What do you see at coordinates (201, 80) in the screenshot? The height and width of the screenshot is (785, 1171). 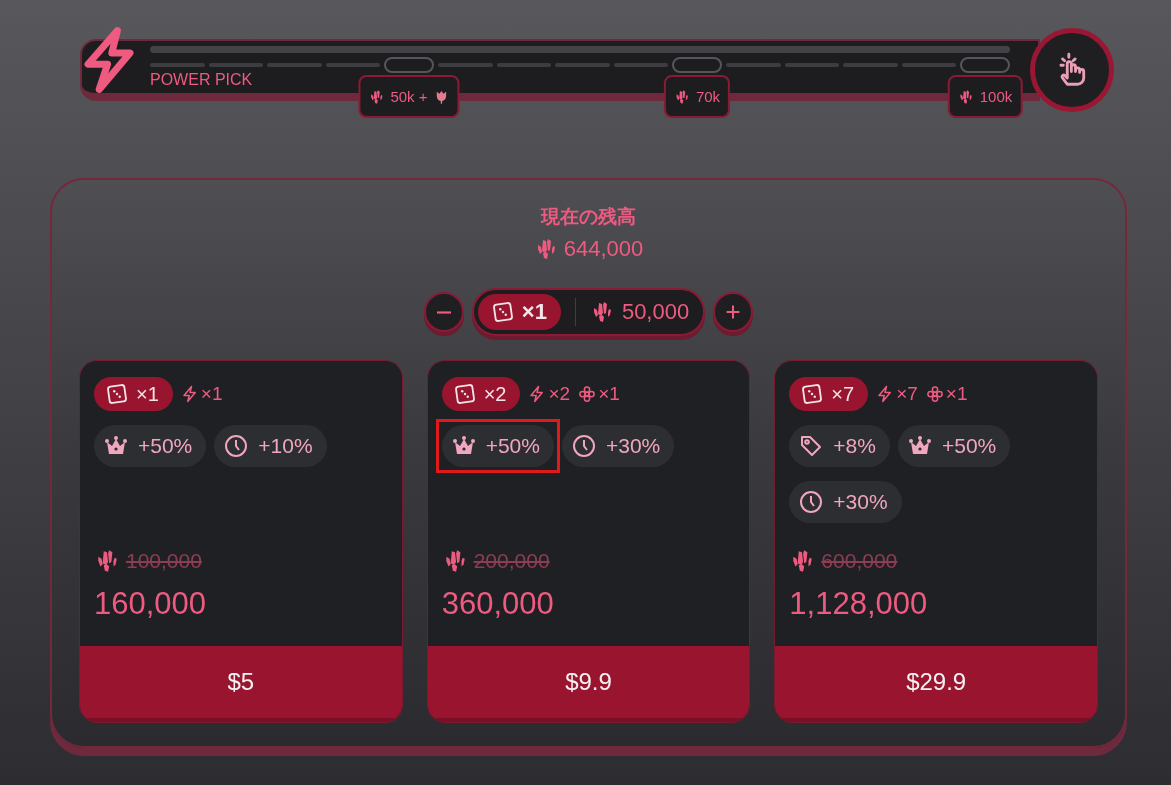 I see `power-pick-label: POWER PICK` at bounding box center [201, 80].